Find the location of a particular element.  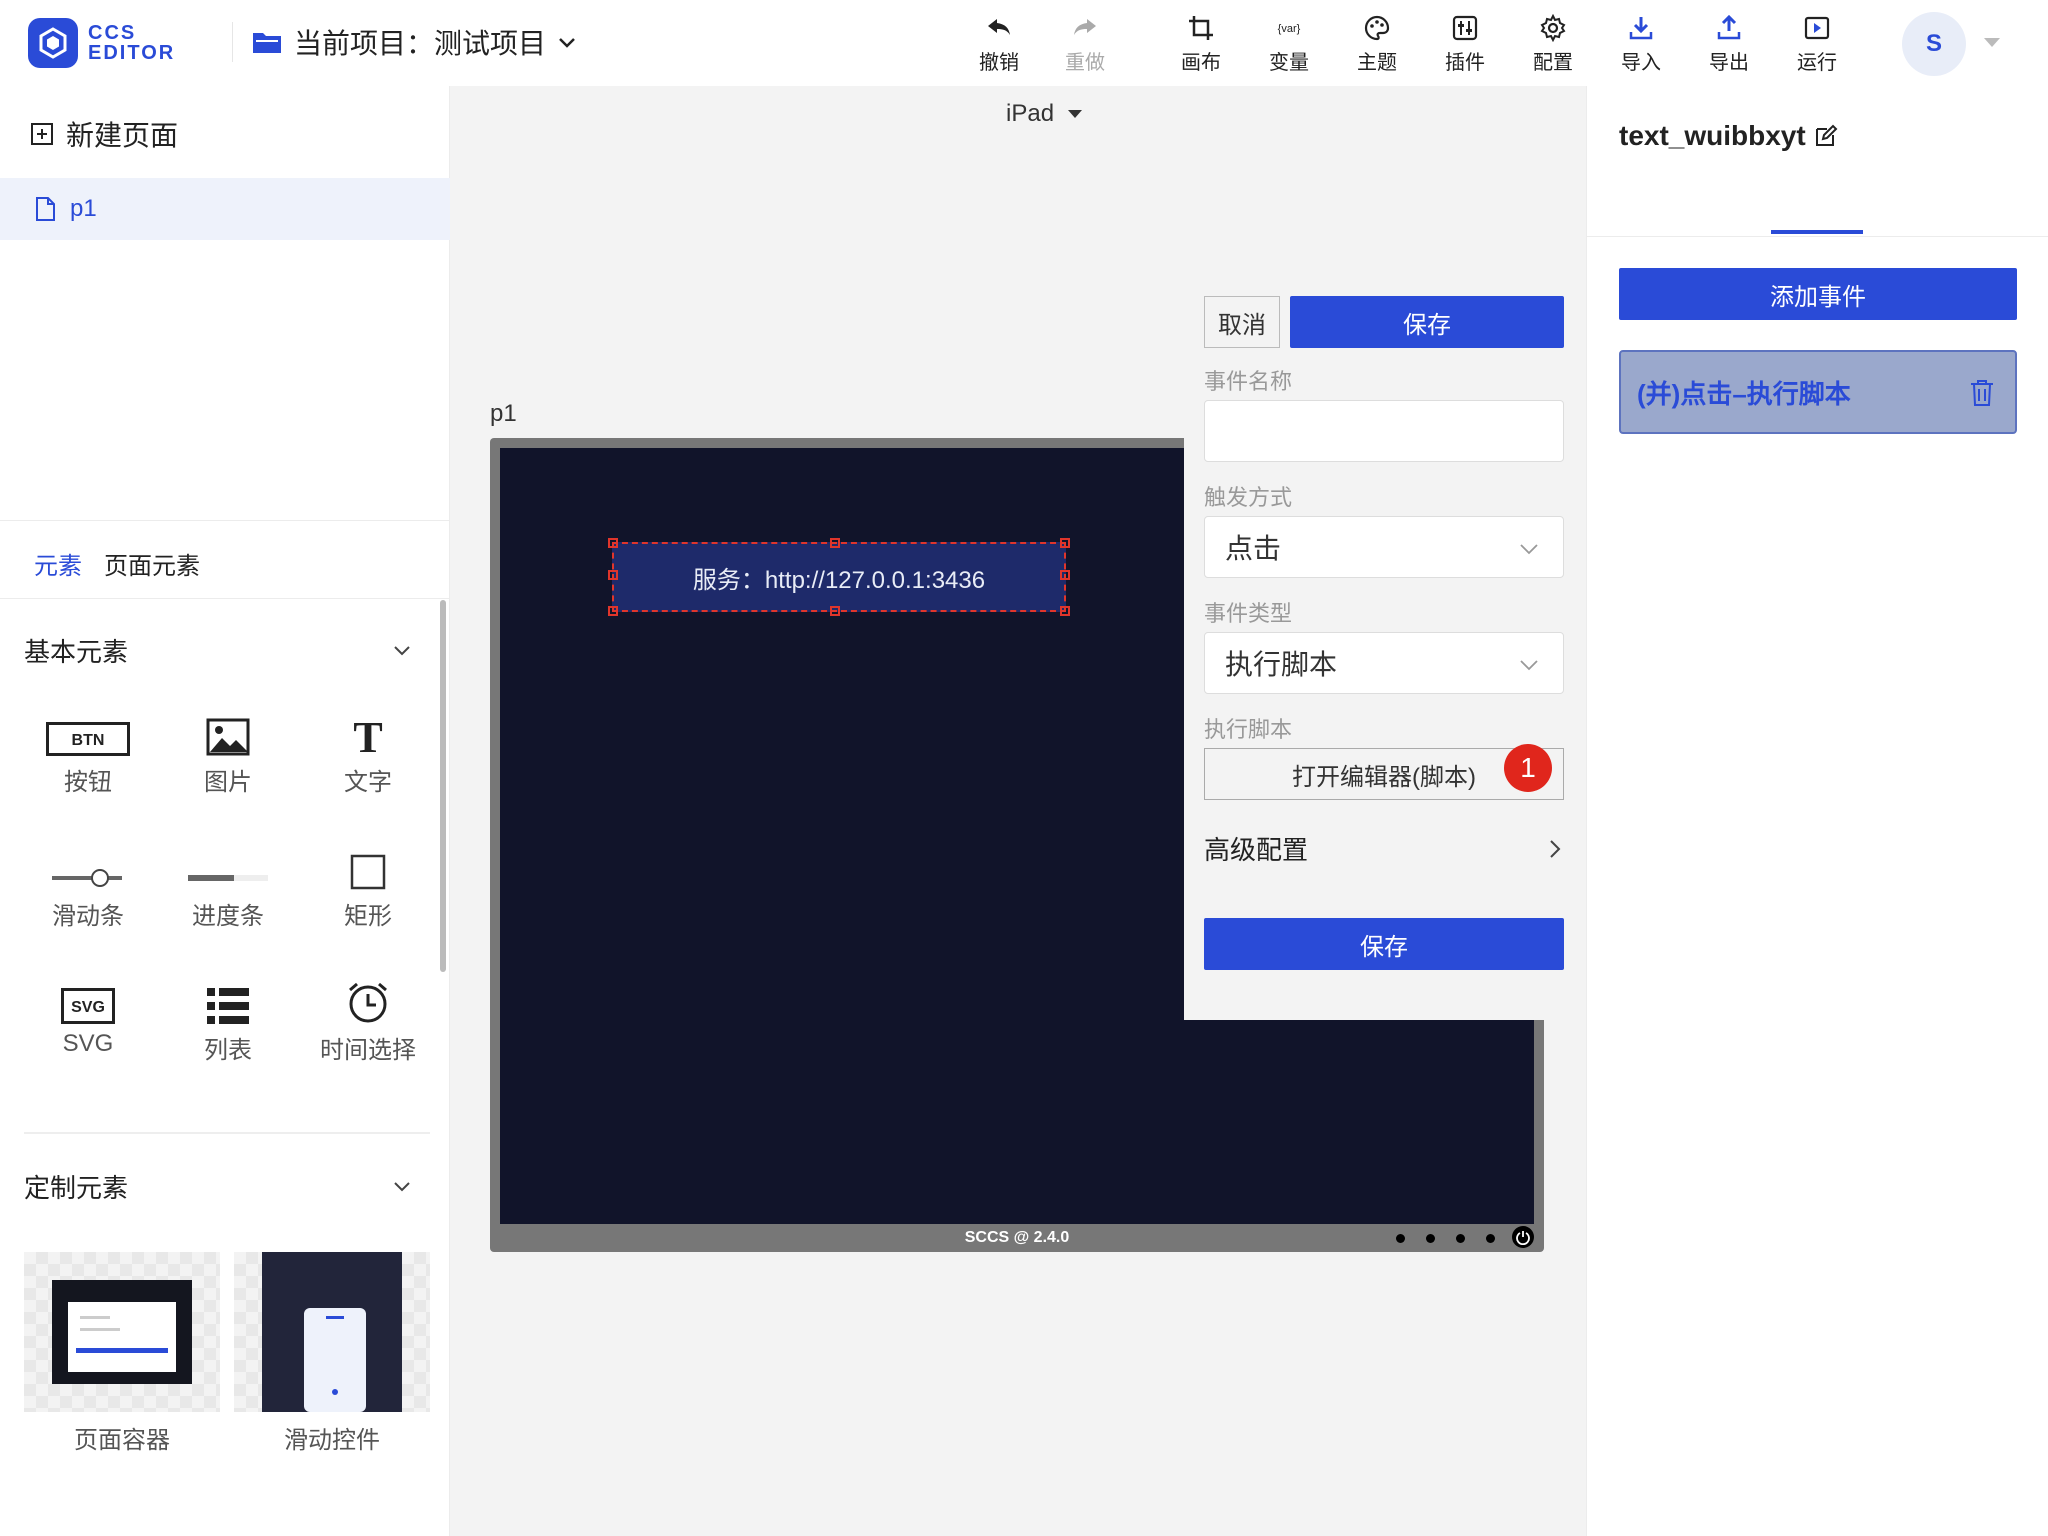

folder-icon is located at coordinates (267, 43).